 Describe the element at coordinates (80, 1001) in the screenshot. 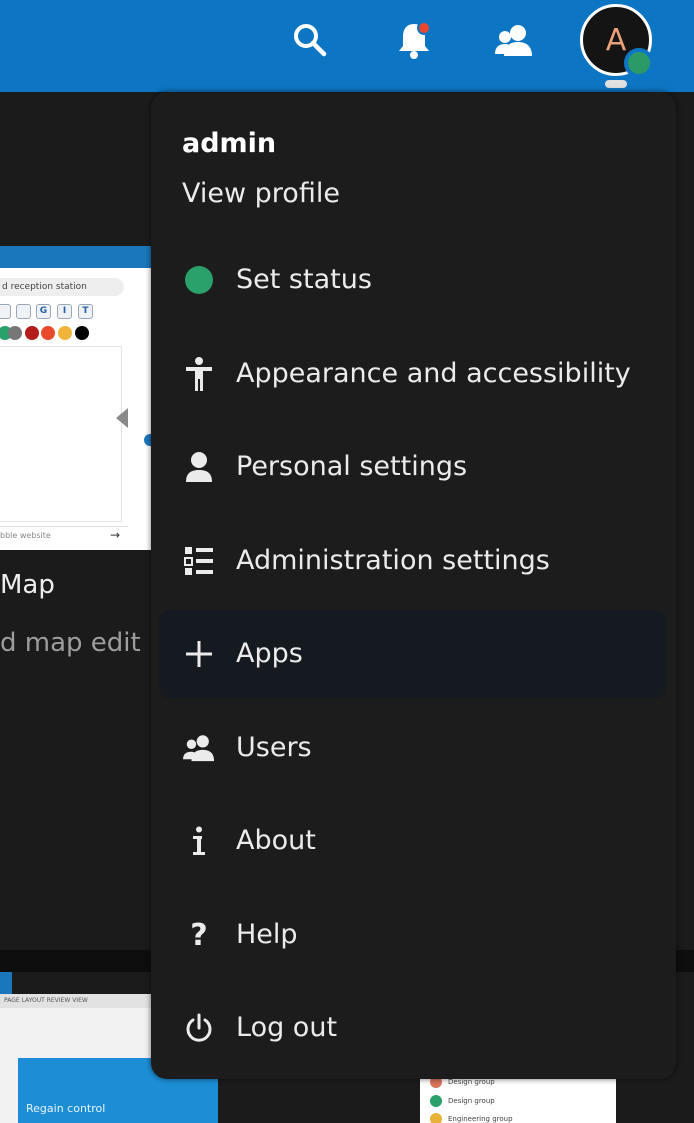

I see `thumbnail-ribbon: PAGE LAYOUT REVIEW VIEW` at that location.